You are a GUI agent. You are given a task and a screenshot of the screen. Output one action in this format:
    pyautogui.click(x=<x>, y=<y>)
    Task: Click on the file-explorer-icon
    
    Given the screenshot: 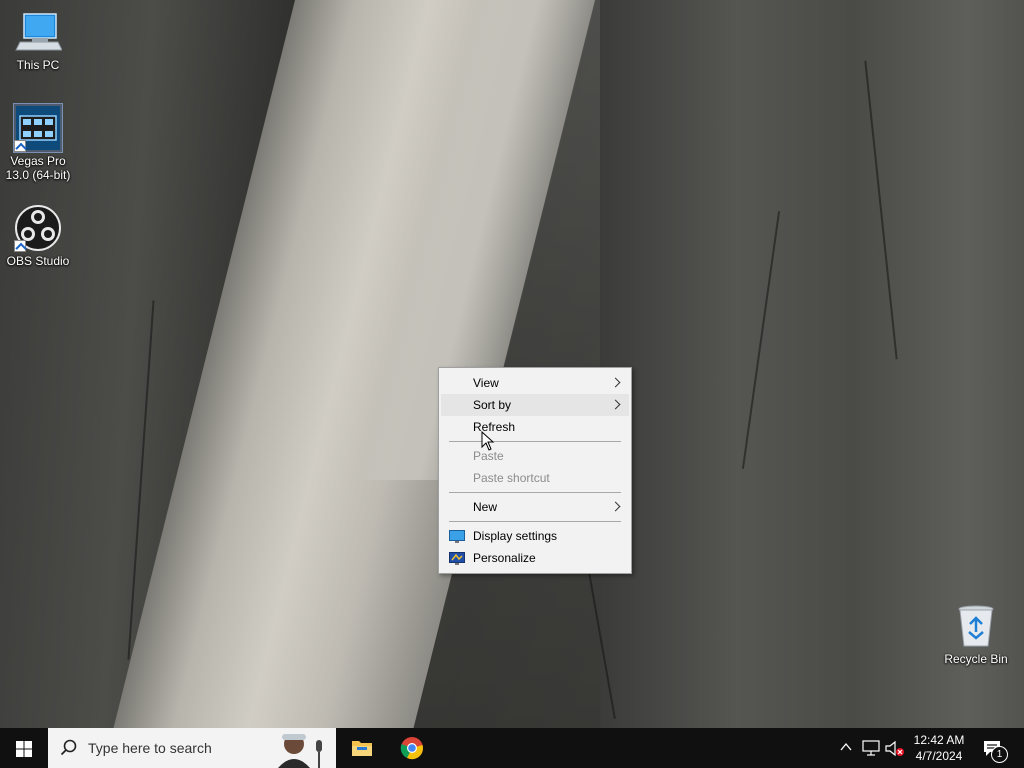 What is the action you would take?
    pyautogui.click(x=362, y=748)
    